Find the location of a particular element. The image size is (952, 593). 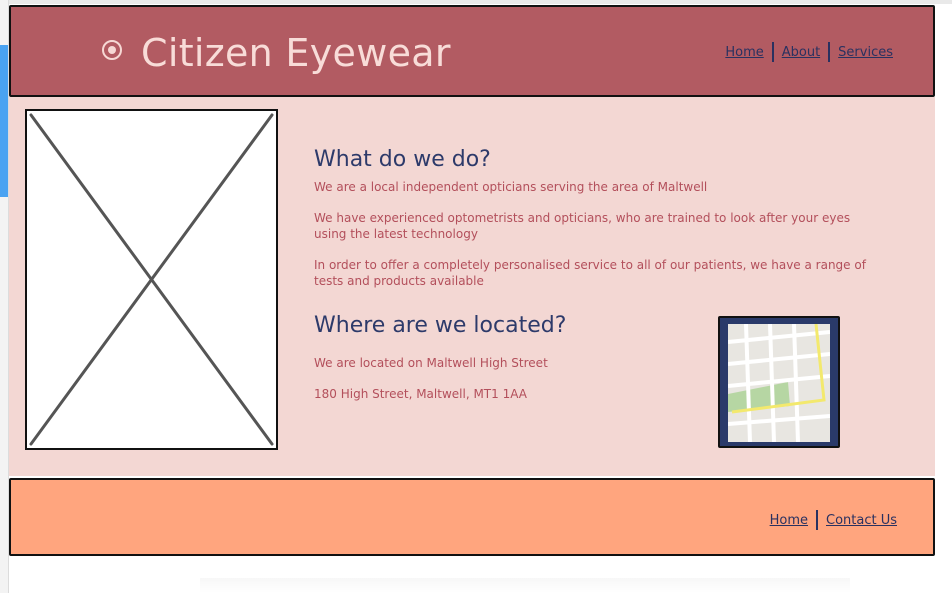

what-heading: What do we do? is located at coordinates (402, 159).